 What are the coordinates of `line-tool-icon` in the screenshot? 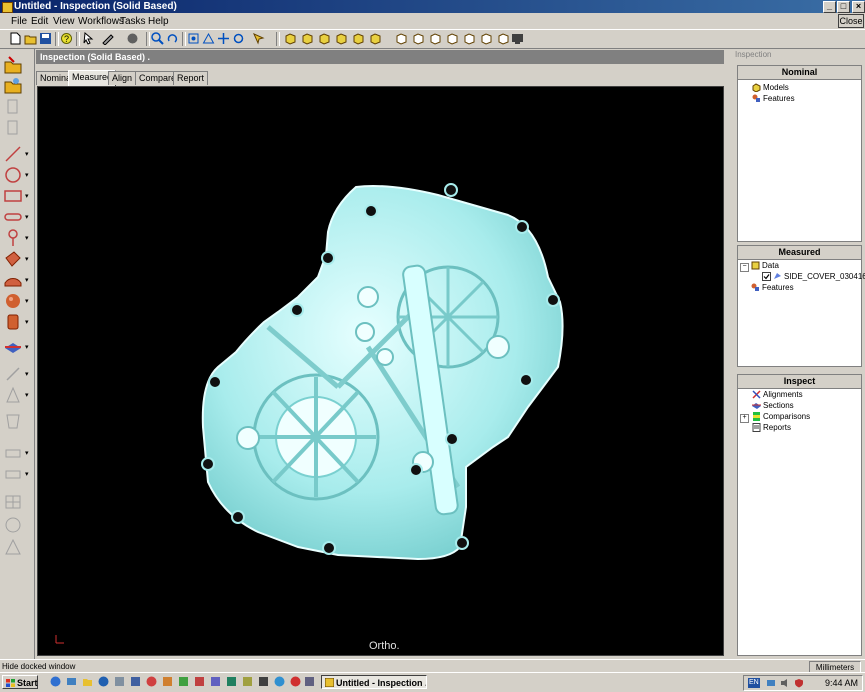 It's located at (13, 154).